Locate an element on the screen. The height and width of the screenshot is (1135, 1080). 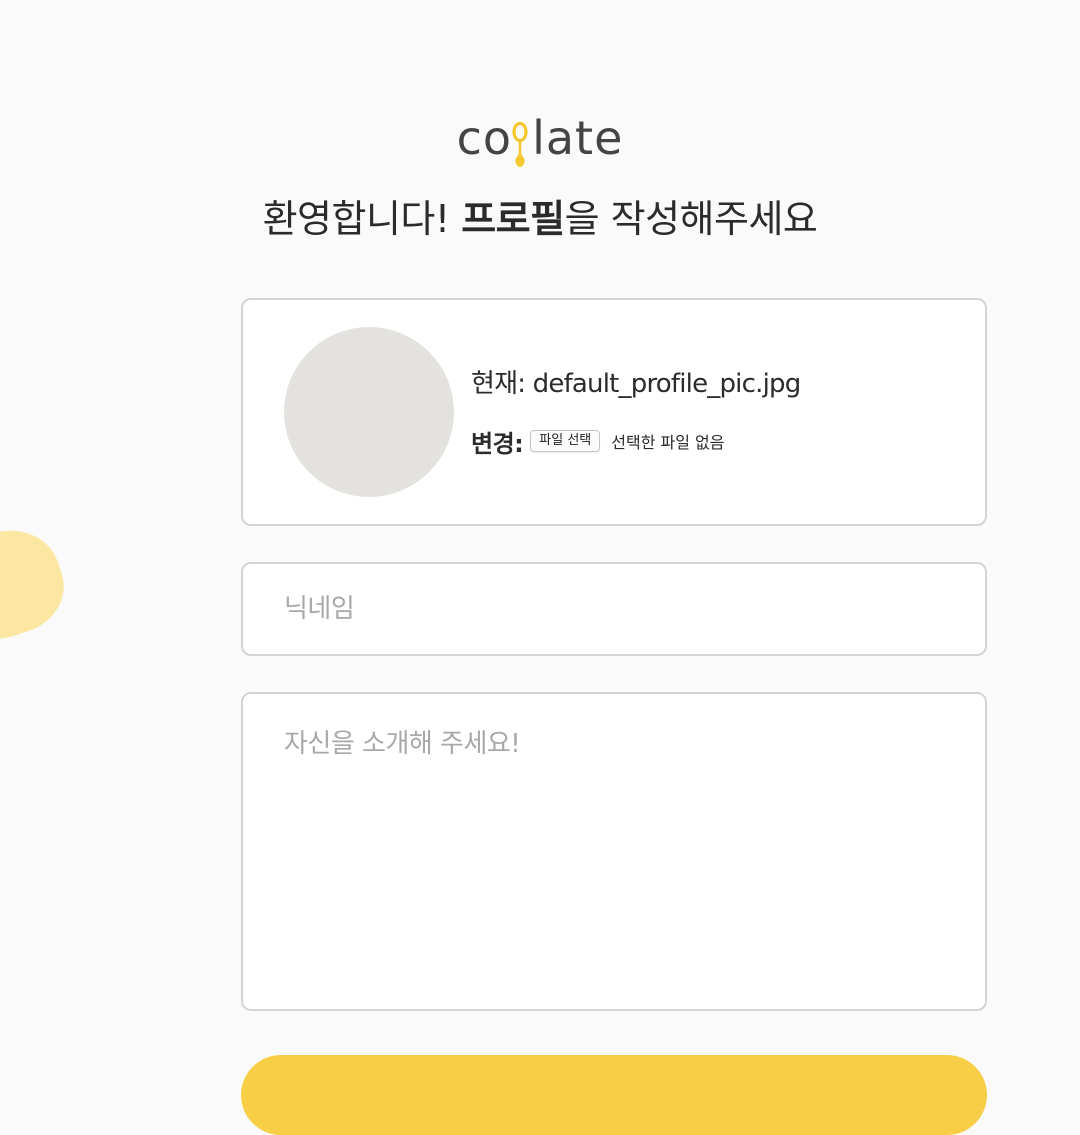
introduction-textarea is located at coordinates (614, 856).